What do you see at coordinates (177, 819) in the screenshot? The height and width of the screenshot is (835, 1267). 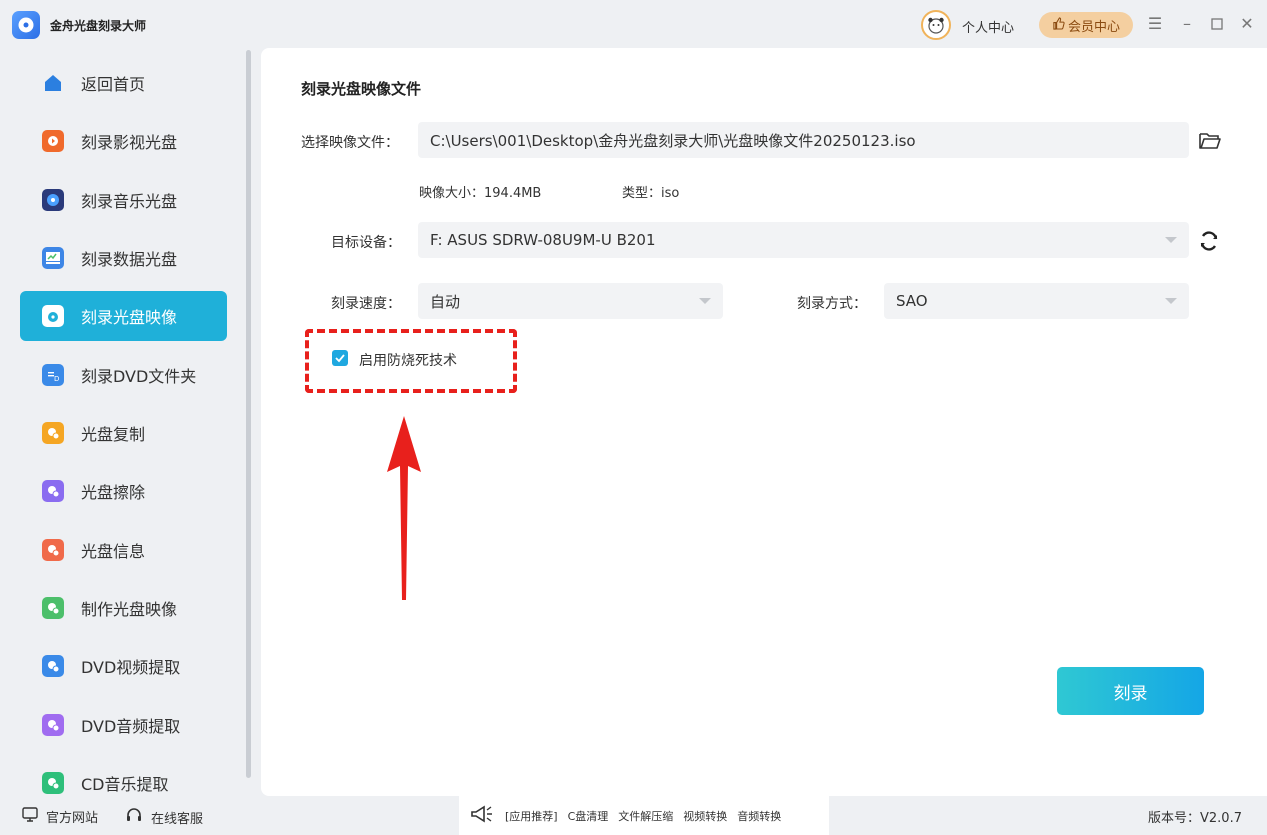 I see `online-support-label: 在线客服` at bounding box center [177, 819].